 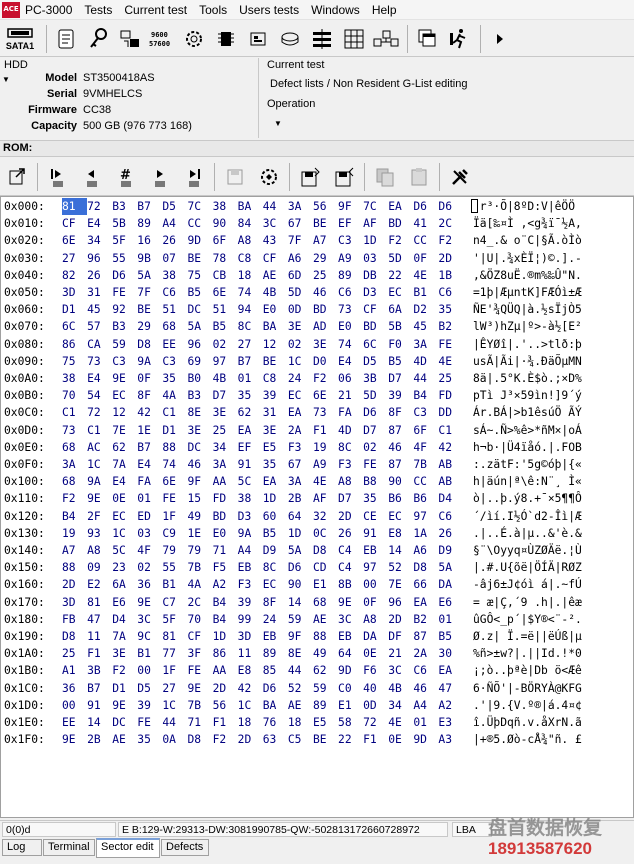 I want to click on hex-byte: 4B, so click(x=275, y=292).